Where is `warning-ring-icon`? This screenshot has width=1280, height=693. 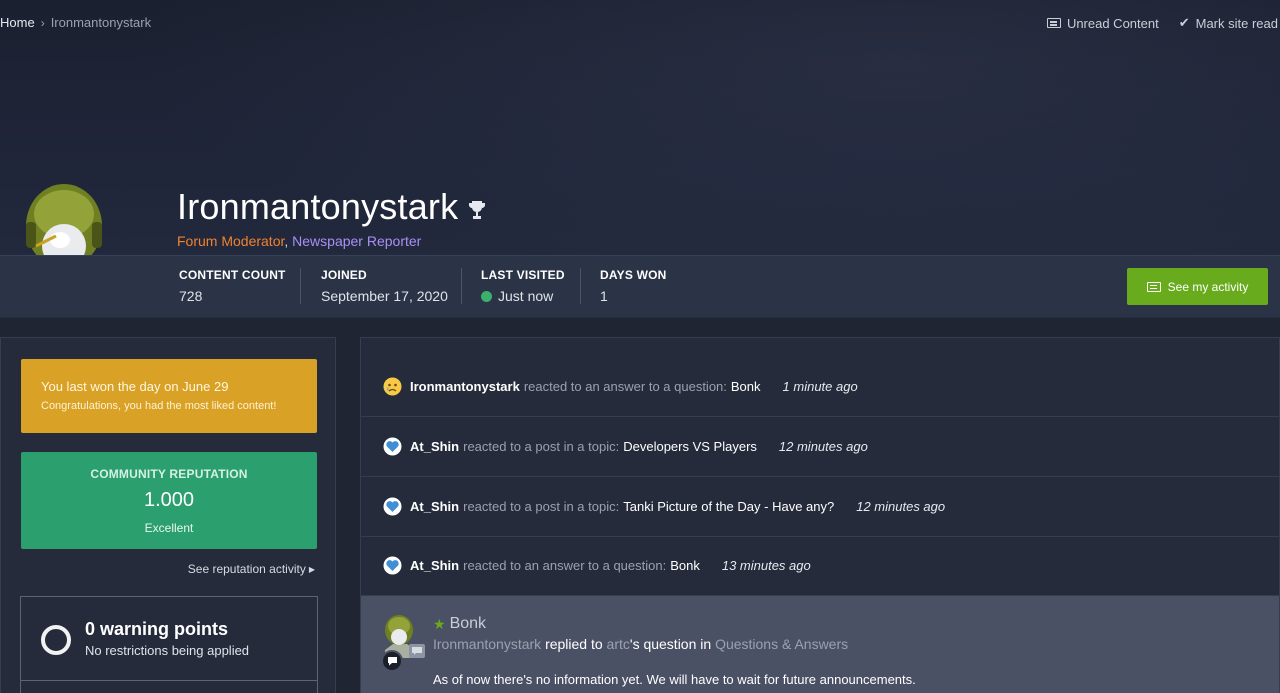 warning-ring-icon is located at coordinates (56, 640).